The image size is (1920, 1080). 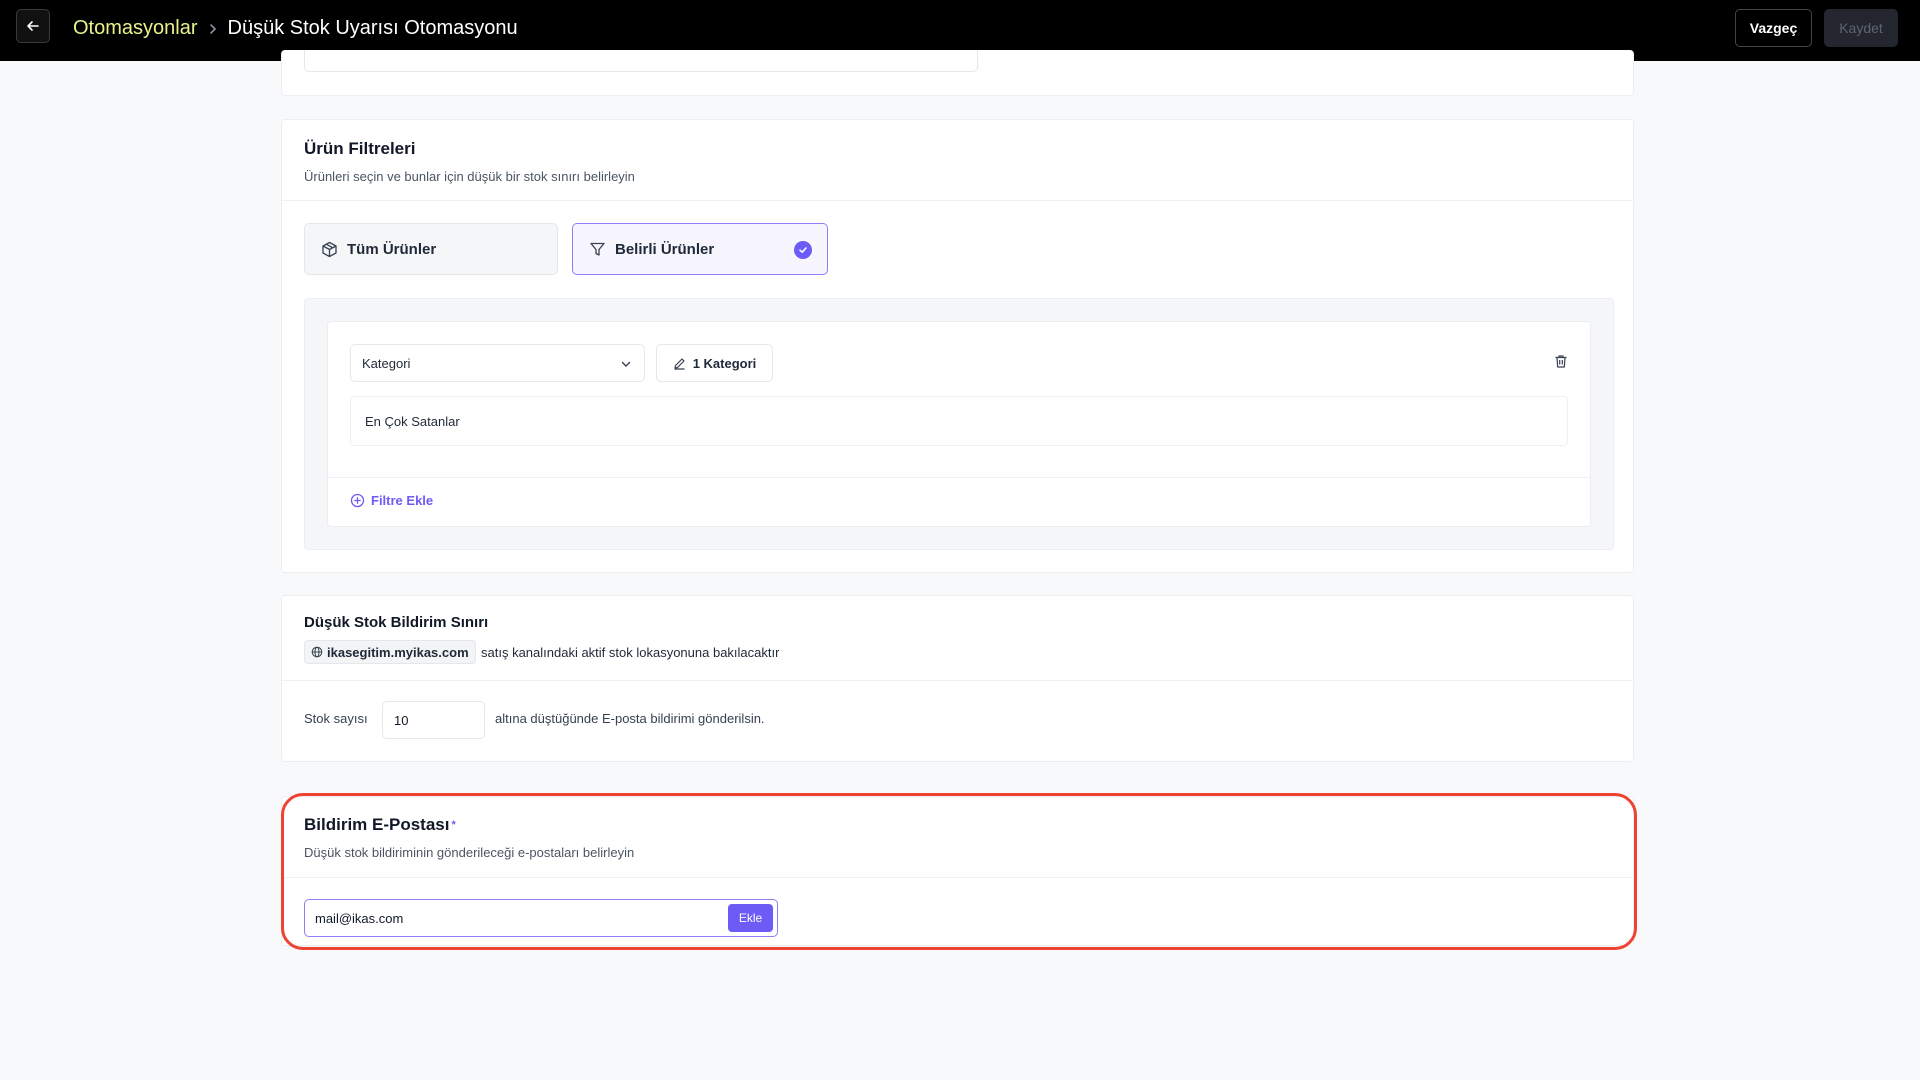 What do you see at coordinates (396, 622) in the screenshot?
I see `stock-limit-title: Düşük Stok Bildirim Sınırı` at bounding box center [396, 622].